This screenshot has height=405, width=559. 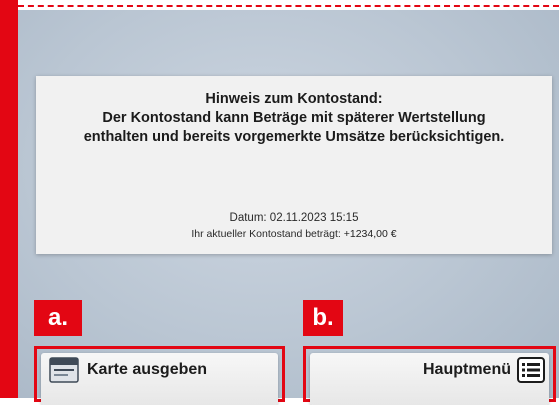 I want to click on notice-title: Hinweis zum Kontostand:, so click(x=294, y=99).